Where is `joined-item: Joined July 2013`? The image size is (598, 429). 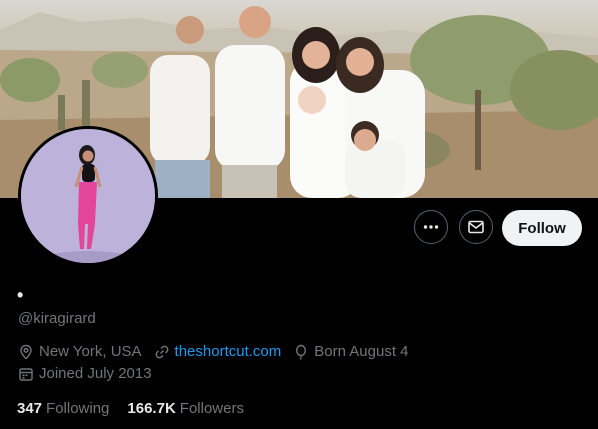 joined-item: Joined July 2013 is located at coordinates (85, 373).